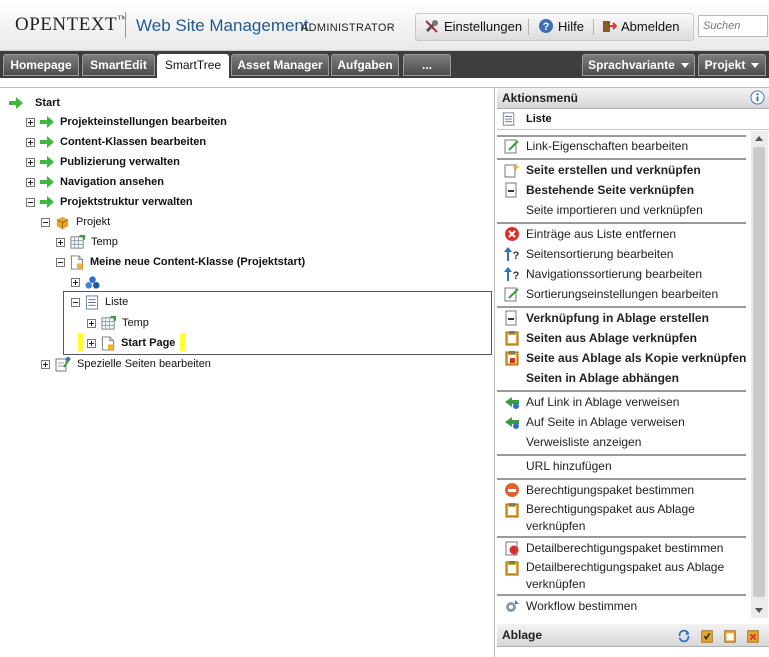  What do you see at coordinates (512, 442) in the screenshot?
I see `blank-icon` at bounding box center [512, 442].